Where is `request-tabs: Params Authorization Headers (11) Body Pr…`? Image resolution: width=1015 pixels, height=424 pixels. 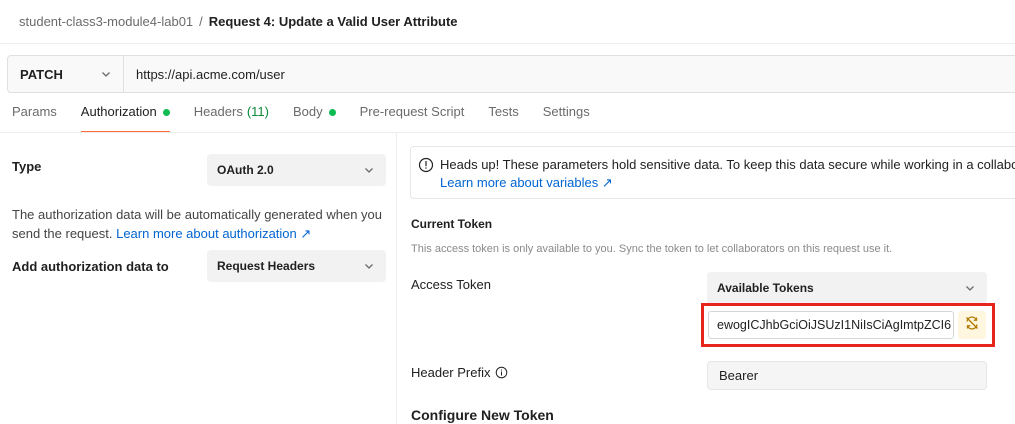
request-tabs: Params Authorization Headers (11) Body Pr… is located at coordinates (301, 118).